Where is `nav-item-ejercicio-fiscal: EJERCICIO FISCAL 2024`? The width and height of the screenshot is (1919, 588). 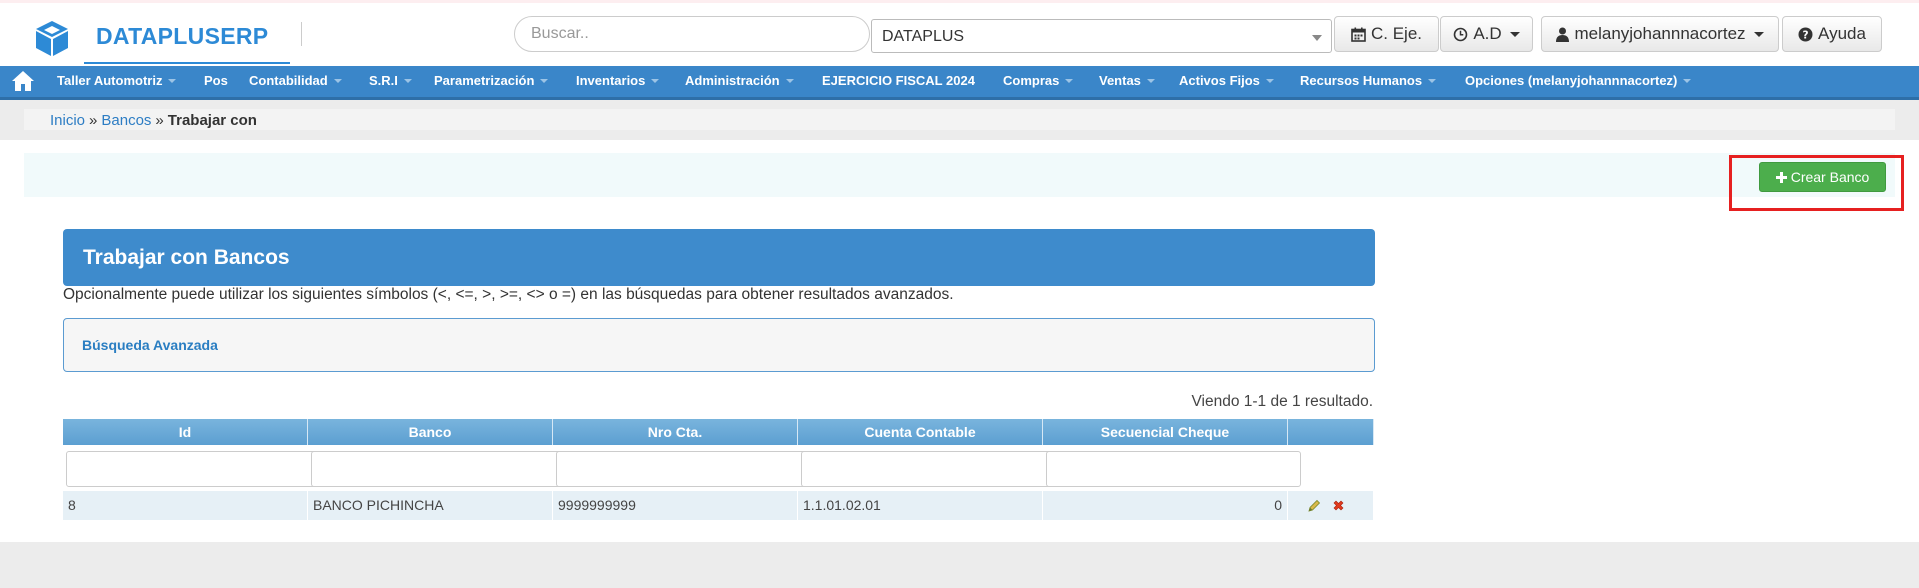
nav-item-ejercicio-fiscal: EJERCICIO FISCAL 2024 is located at coordinates (898, 80).